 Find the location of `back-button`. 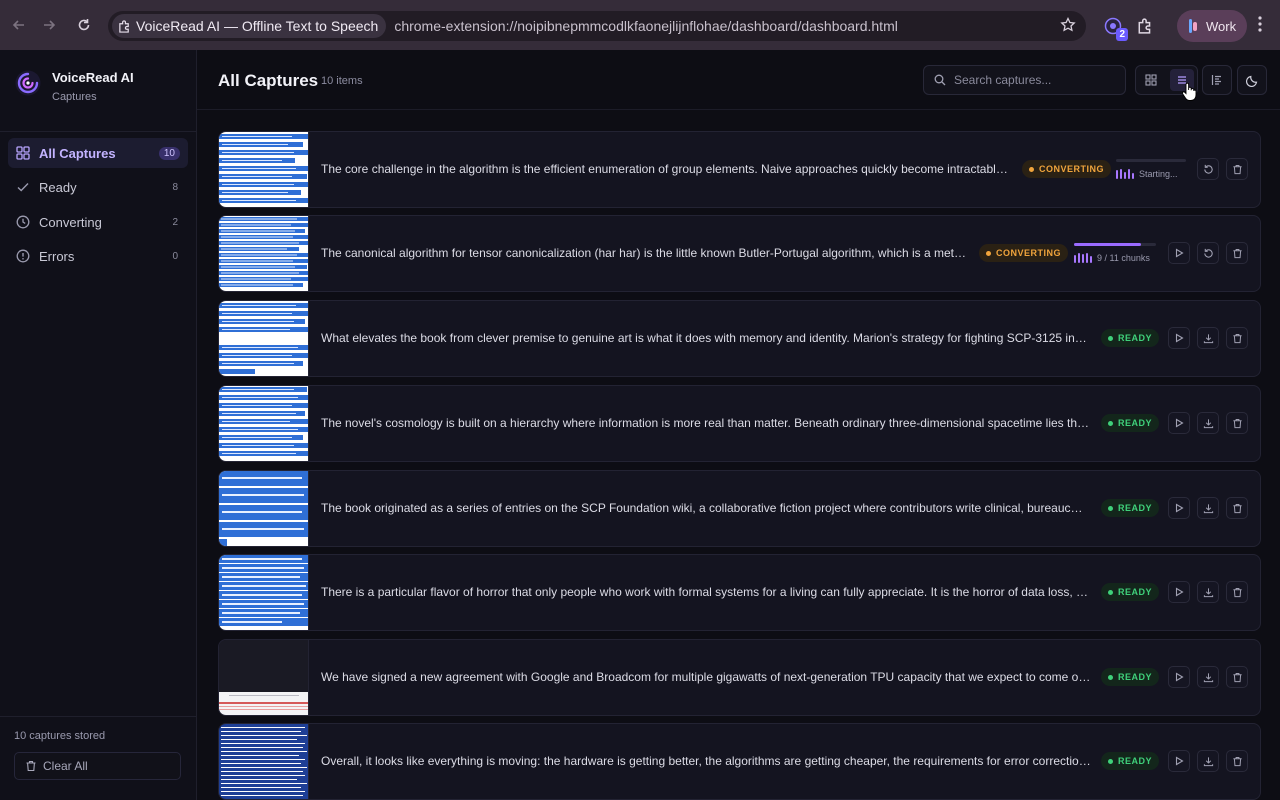

back-button is located at coordinates (19, 25).